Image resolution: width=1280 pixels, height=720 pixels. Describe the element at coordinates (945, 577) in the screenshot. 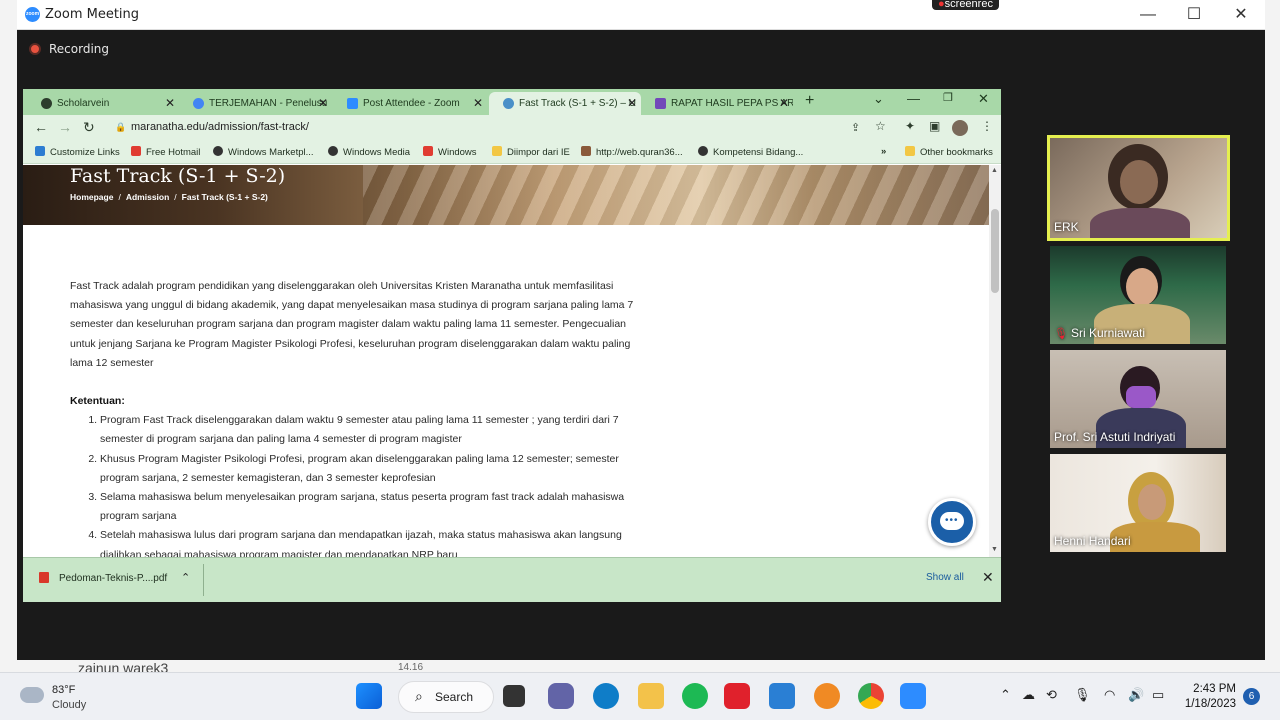

I see `show-all-link: Show all` at that location.